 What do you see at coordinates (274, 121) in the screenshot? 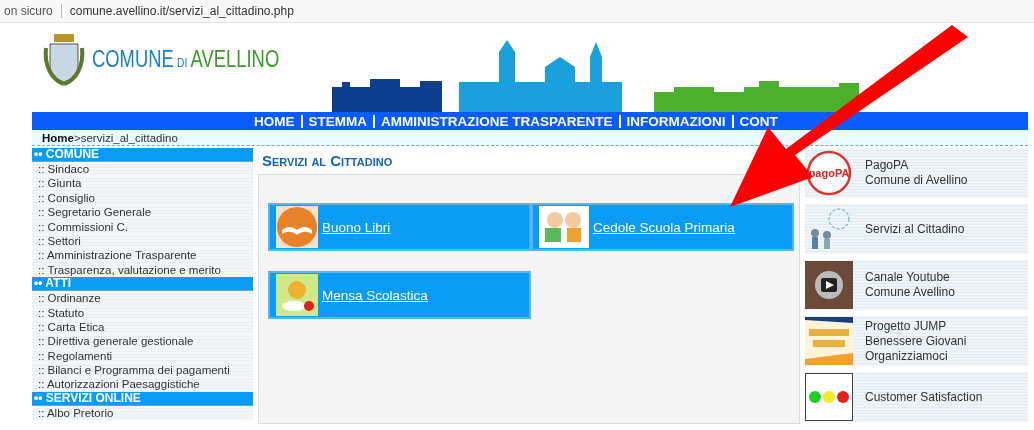
I see `nav-link: HOME` at bounding box center [274, 121].